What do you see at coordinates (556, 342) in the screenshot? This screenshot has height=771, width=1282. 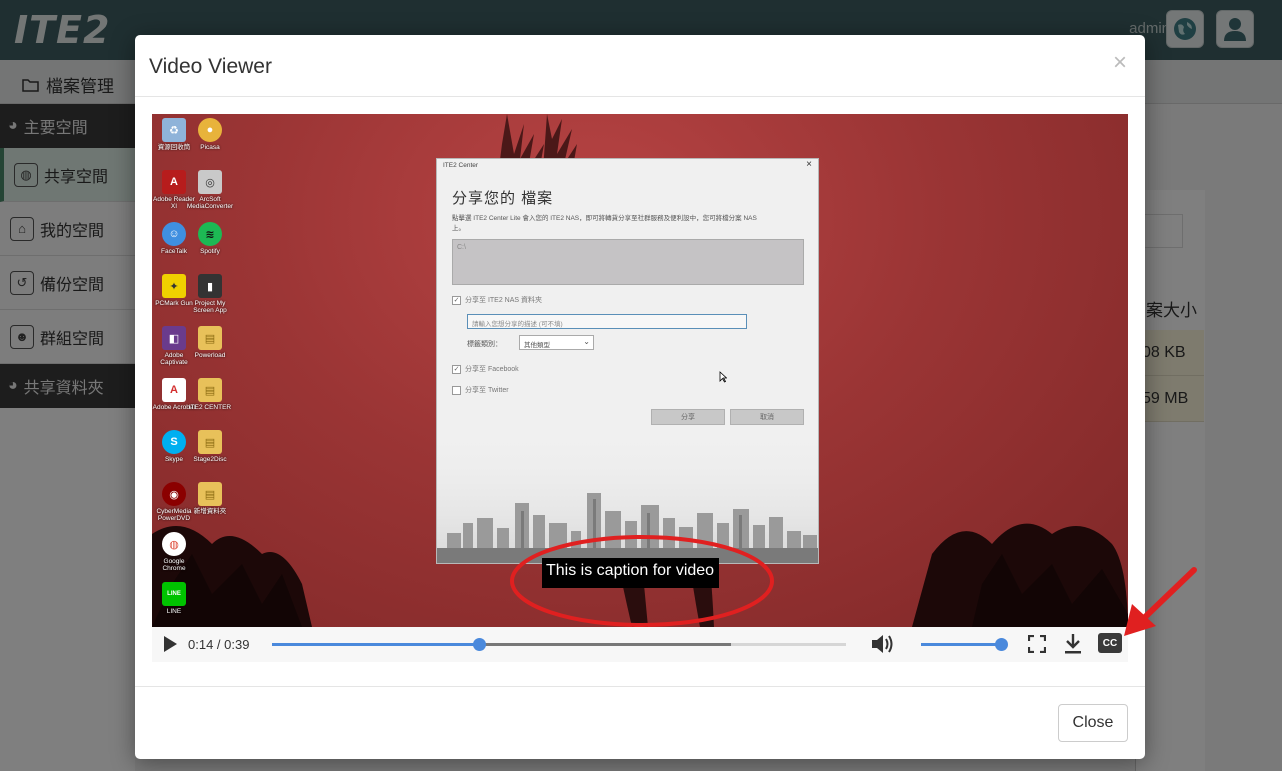 I see `category-select: 其他類型 ⌄` at bounding box center [556, 342].